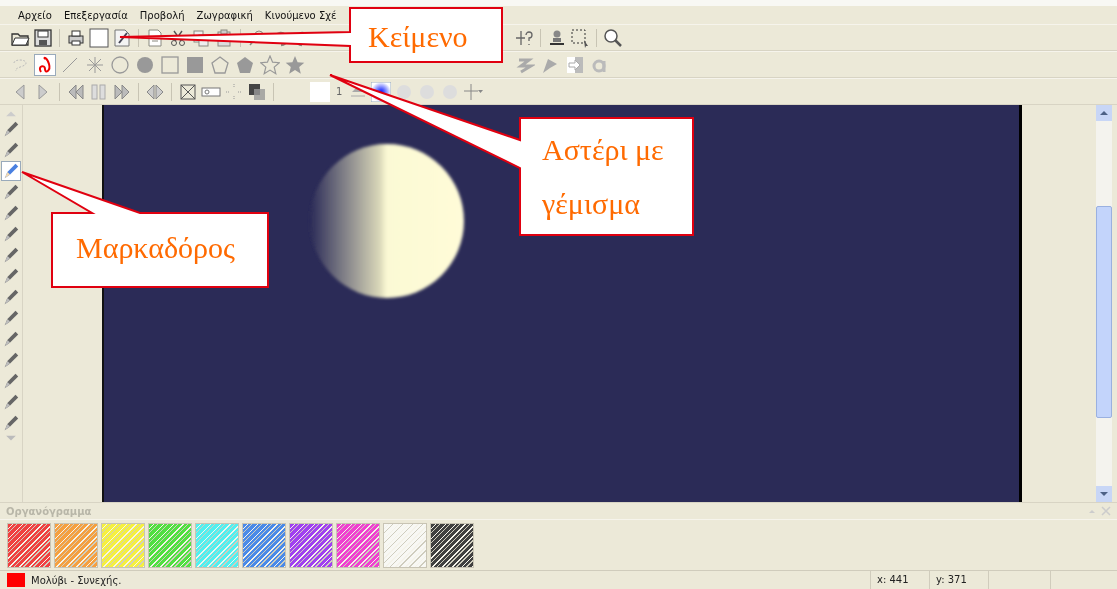 This screenshot has height=589, width=1117. What do you see at coordinates (418, 36) in the screenshot?
I see `callout-text: Κείμενο` at bounding box center [418, 36].